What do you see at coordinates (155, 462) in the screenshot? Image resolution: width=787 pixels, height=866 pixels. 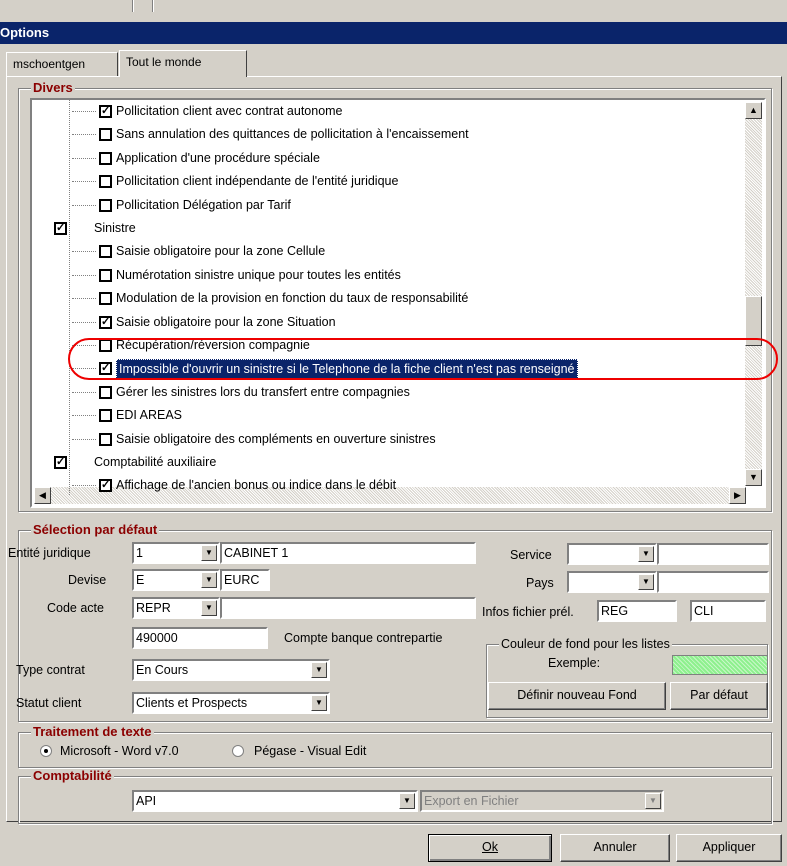 I see `option-label: Comptabilité auxiliaire` at bounding box center [155, 462].